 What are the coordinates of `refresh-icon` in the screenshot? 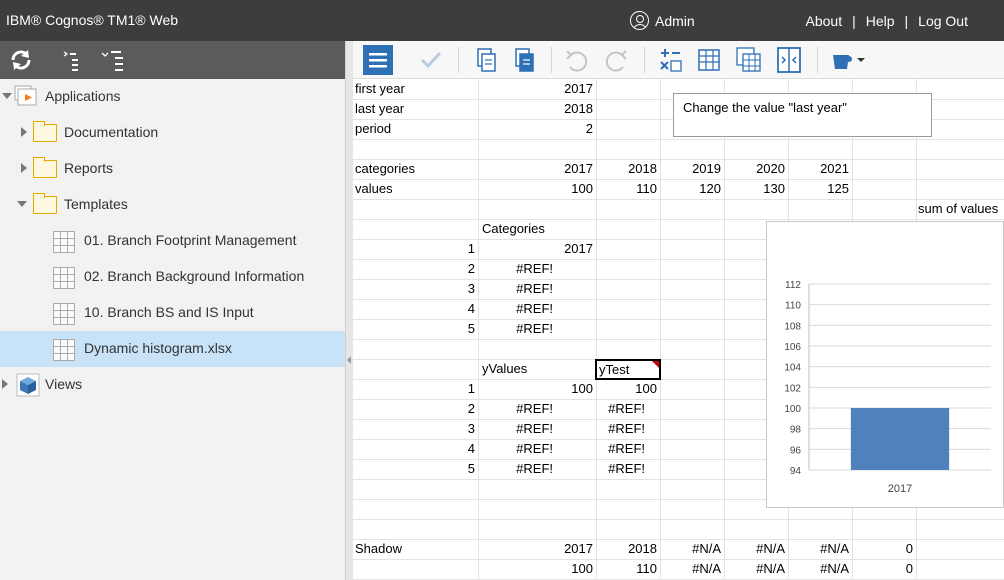 It's located at (21, 60).